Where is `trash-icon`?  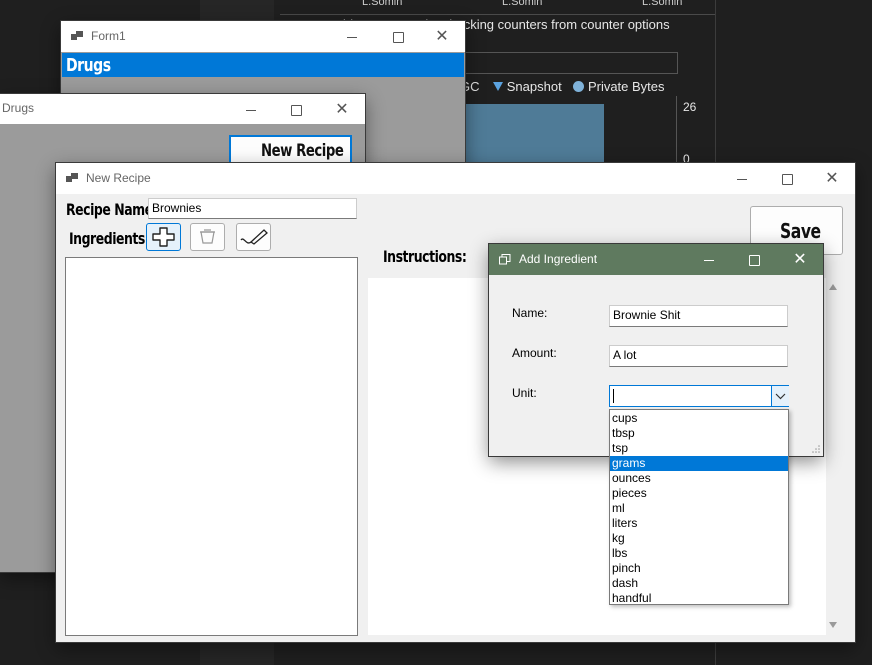 trash-icon is located at coordinates (207, 236).